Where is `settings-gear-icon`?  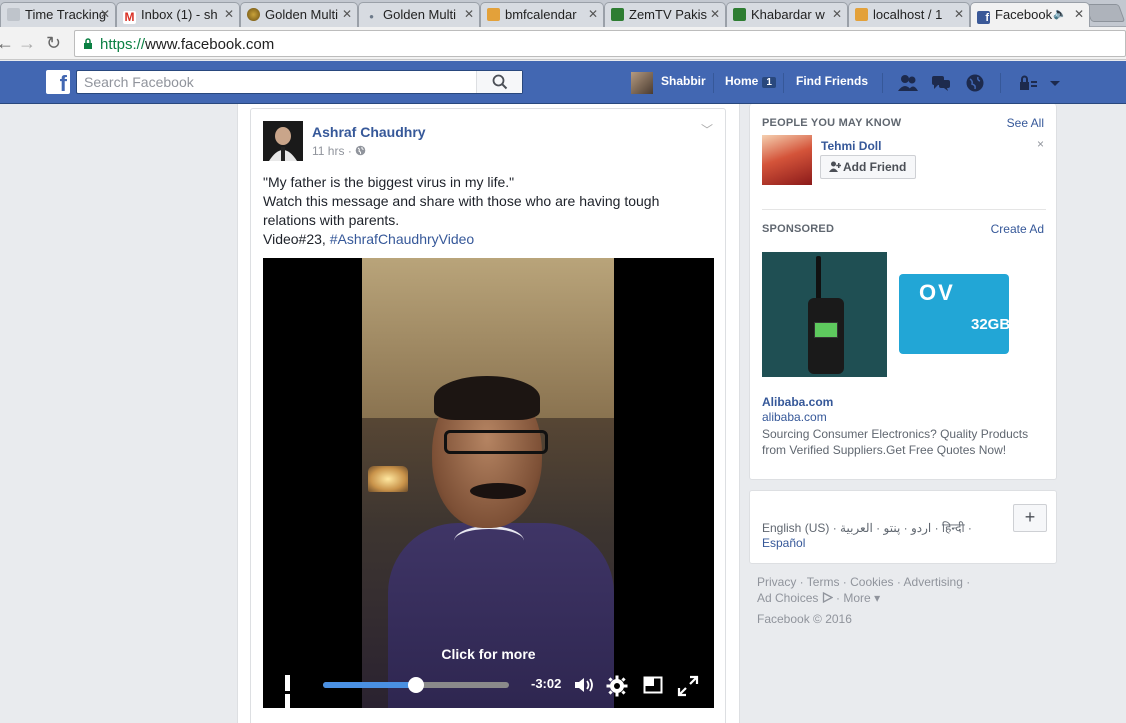 settings-gear-icon is located at coordinates (617, 686).